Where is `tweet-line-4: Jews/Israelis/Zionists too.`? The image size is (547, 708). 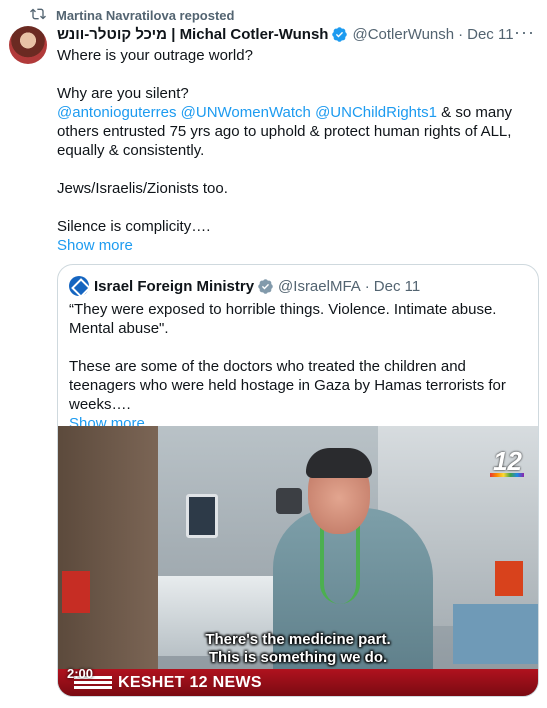
tweet-line-4: Jews/Israelis/Zionists too. is located at coordinates (142, 188).